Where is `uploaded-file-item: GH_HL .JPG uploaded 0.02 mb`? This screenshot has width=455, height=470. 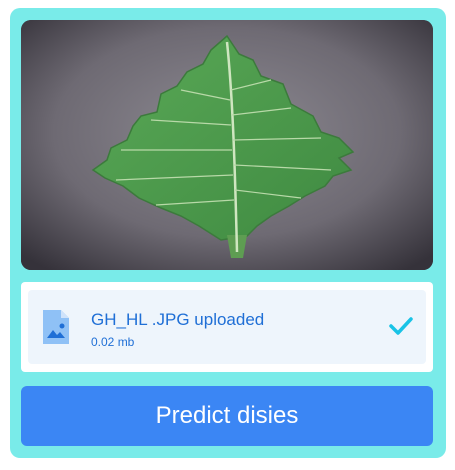 uploaded-file-item: GH_HL .JPG uploaded 0.02 mb is located at coordinates (227, 327).